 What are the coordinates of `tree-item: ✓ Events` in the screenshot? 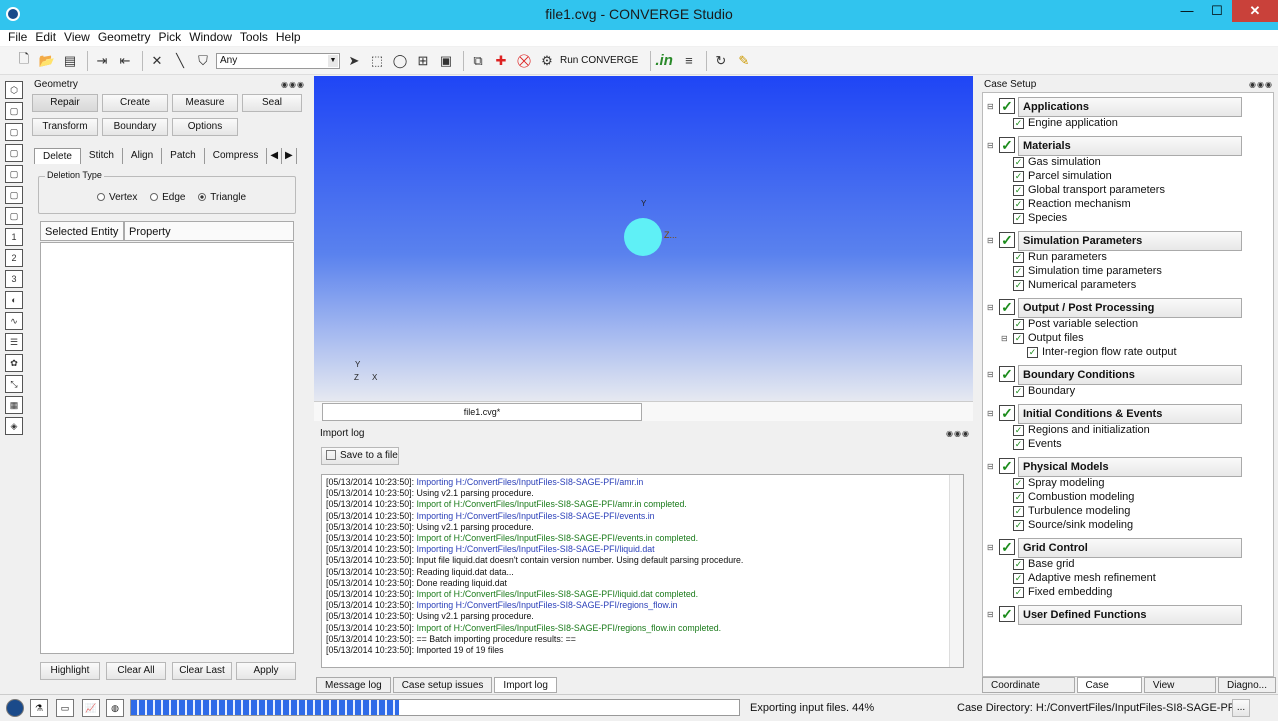 It's located at (1037, 444).